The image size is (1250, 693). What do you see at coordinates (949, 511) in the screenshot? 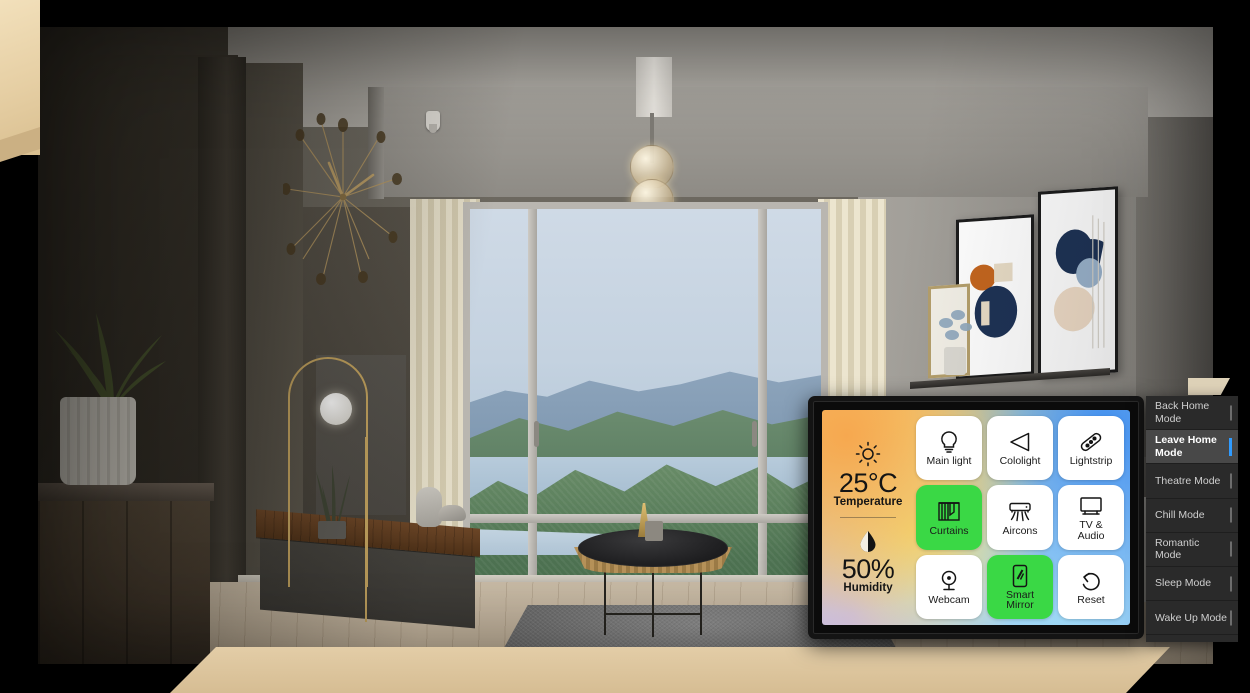
I see `curtains-icon` at bounding box center [949, 511].